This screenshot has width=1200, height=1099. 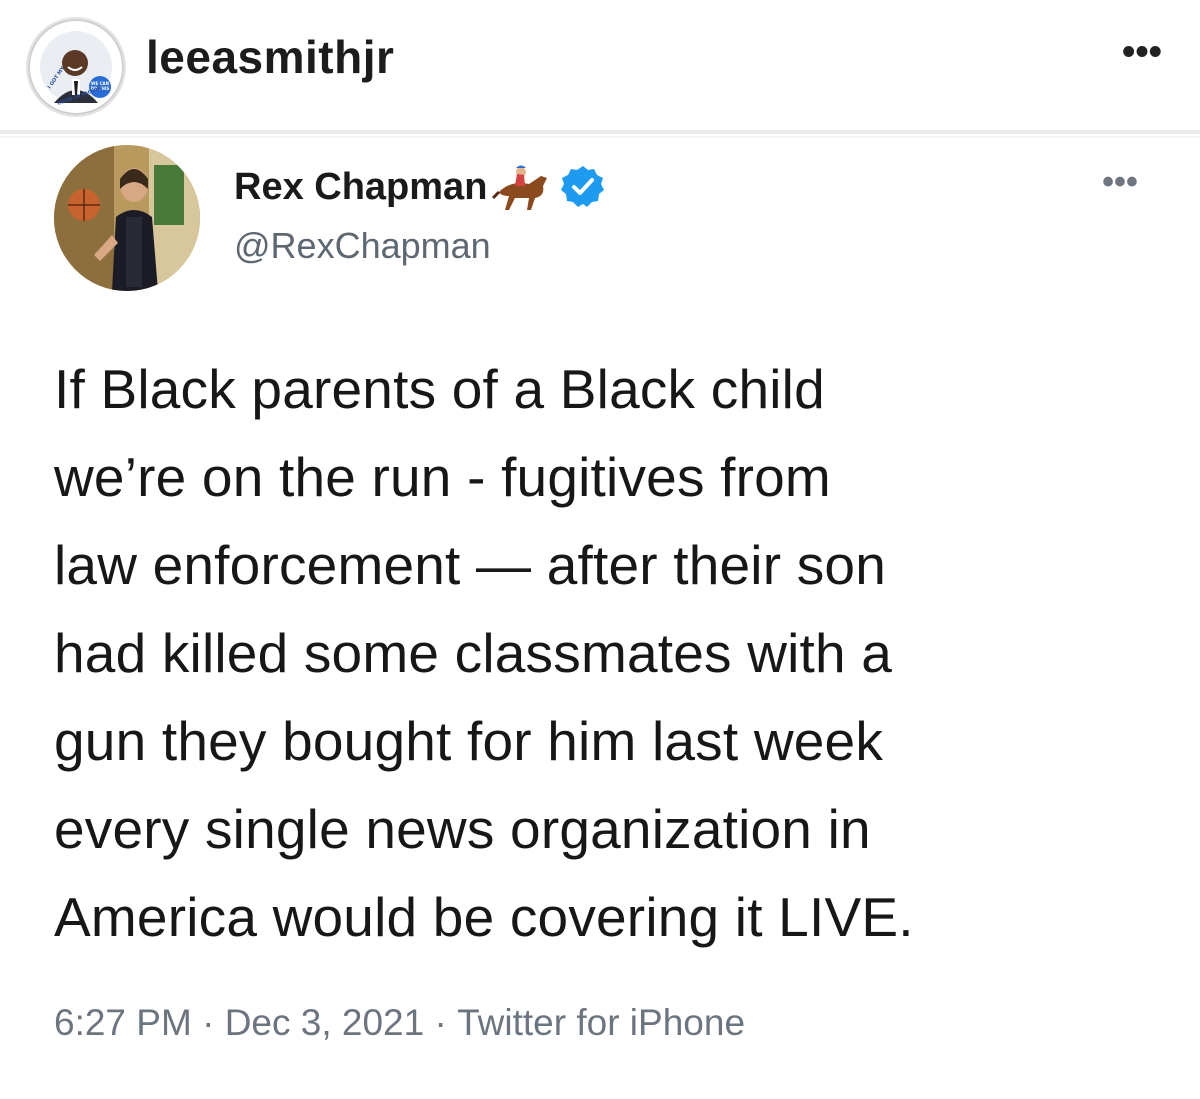 I want to click on tweet-author-avatar, so click(x=127, y=218).